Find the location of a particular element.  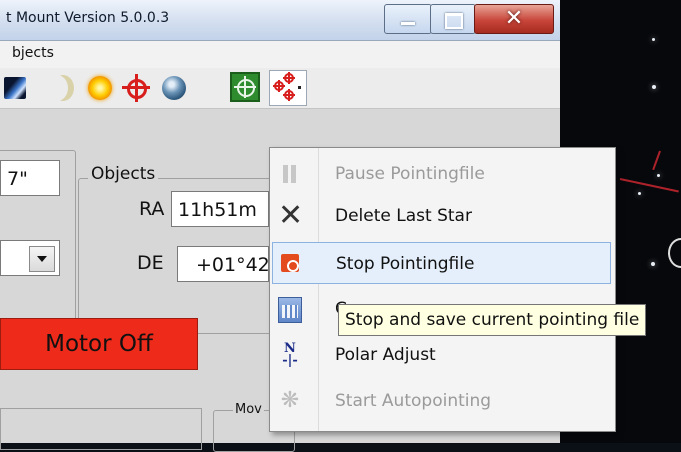

minimize-icon is located at coordinates (408, 23).